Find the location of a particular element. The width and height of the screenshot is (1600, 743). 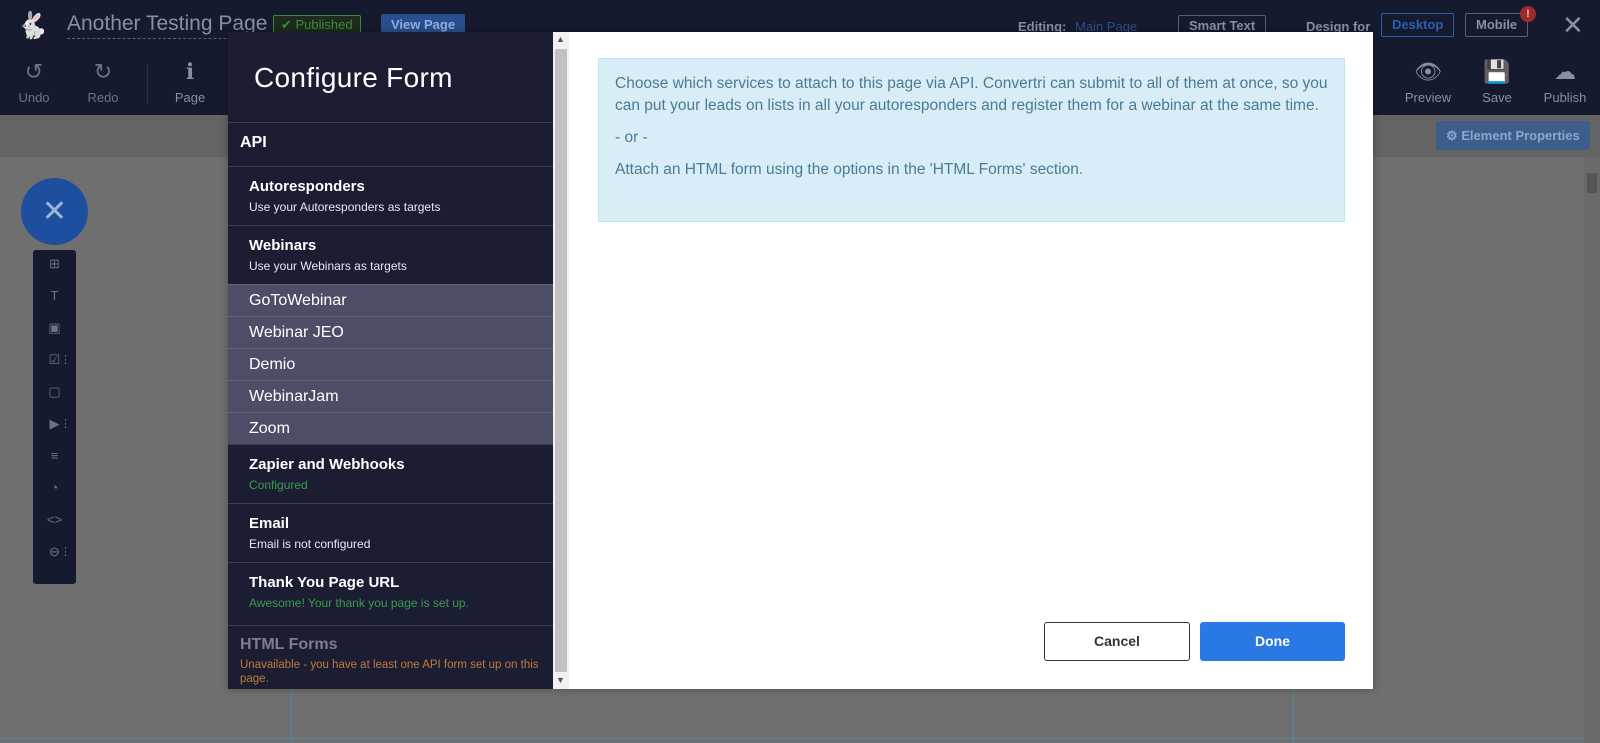

preview-button: 👁 Preview is located at coordinates (1428, 81).